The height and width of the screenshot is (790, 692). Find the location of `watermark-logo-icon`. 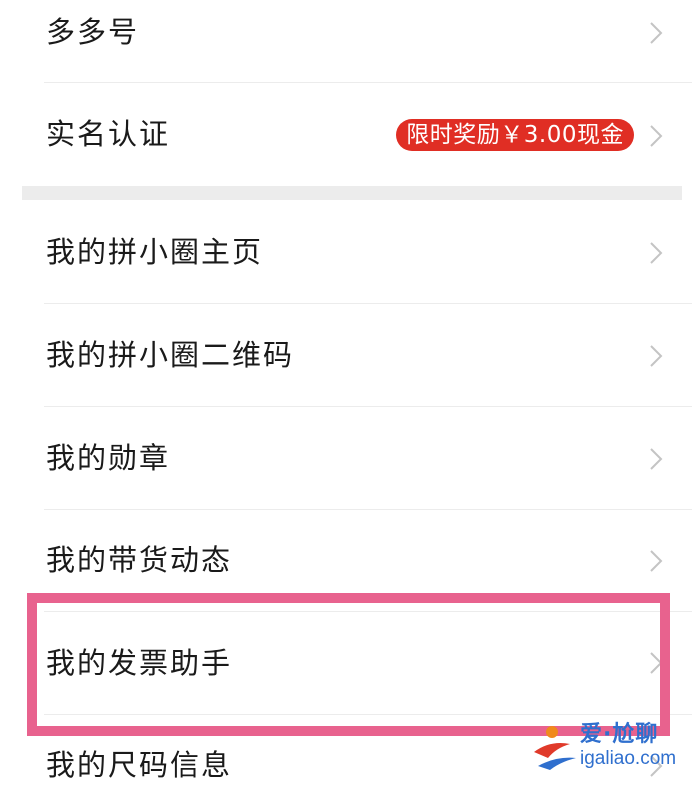

watermark-logo-icon is located at coordinates (555, 748).